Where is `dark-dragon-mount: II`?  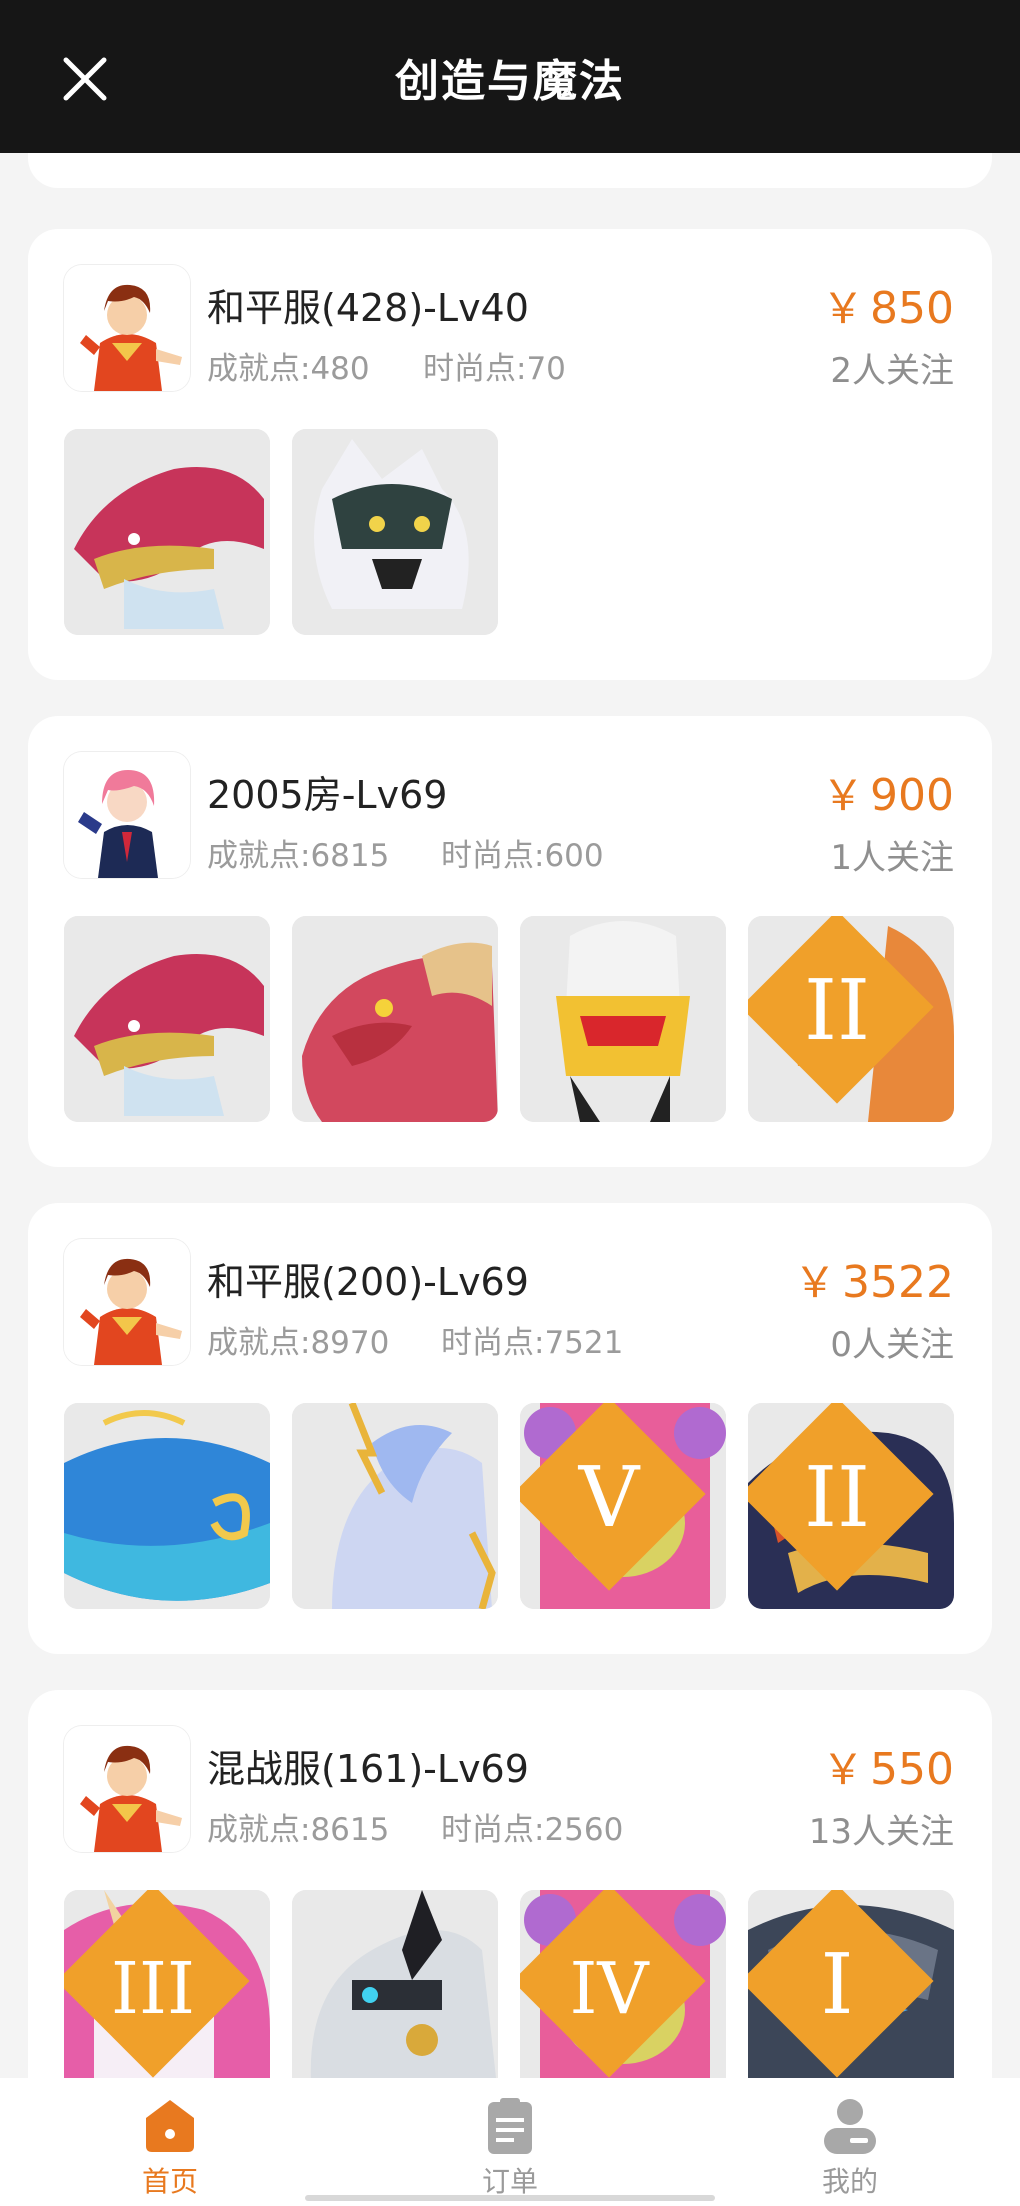 dark-dragon-mount: II is located at coordinates (851, 1506).